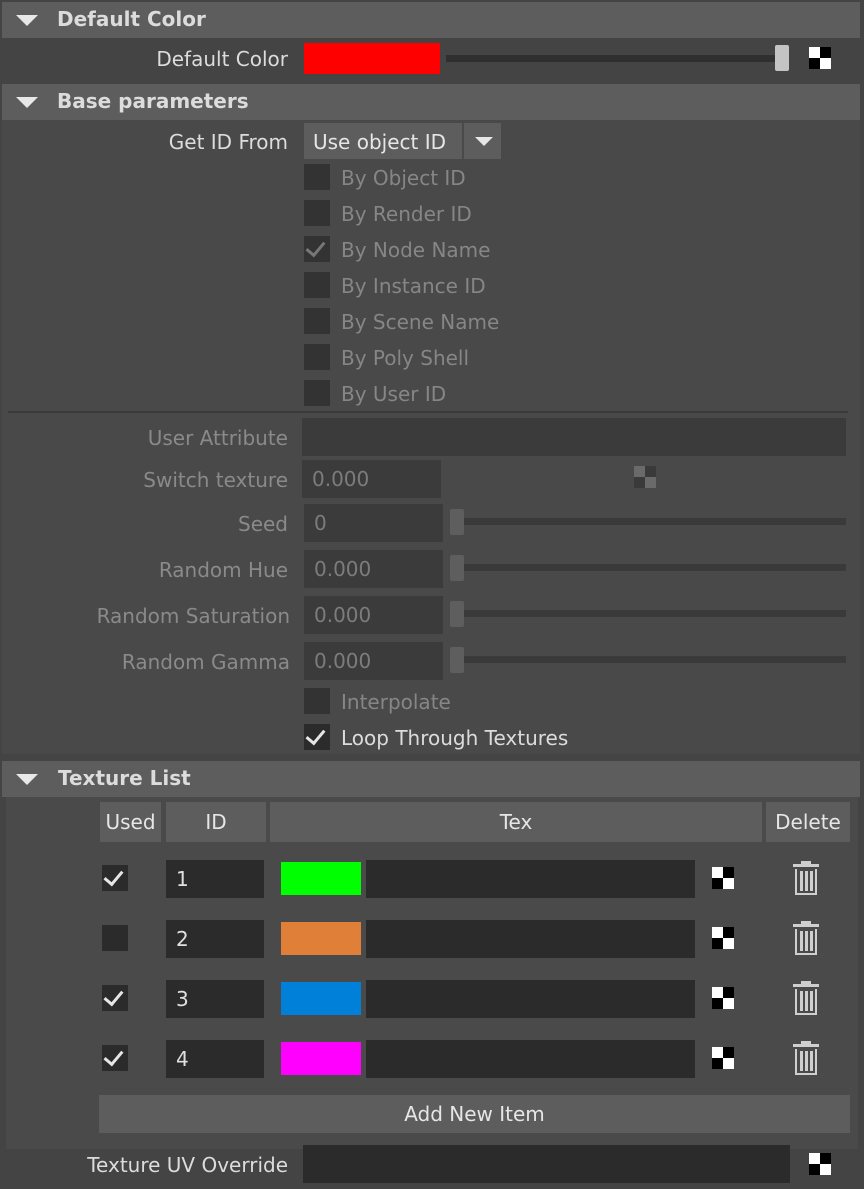 The height and width of the screenshot is (1189, 864). I want to click on by-object-id-label: By Object ID, so click(403, 178).